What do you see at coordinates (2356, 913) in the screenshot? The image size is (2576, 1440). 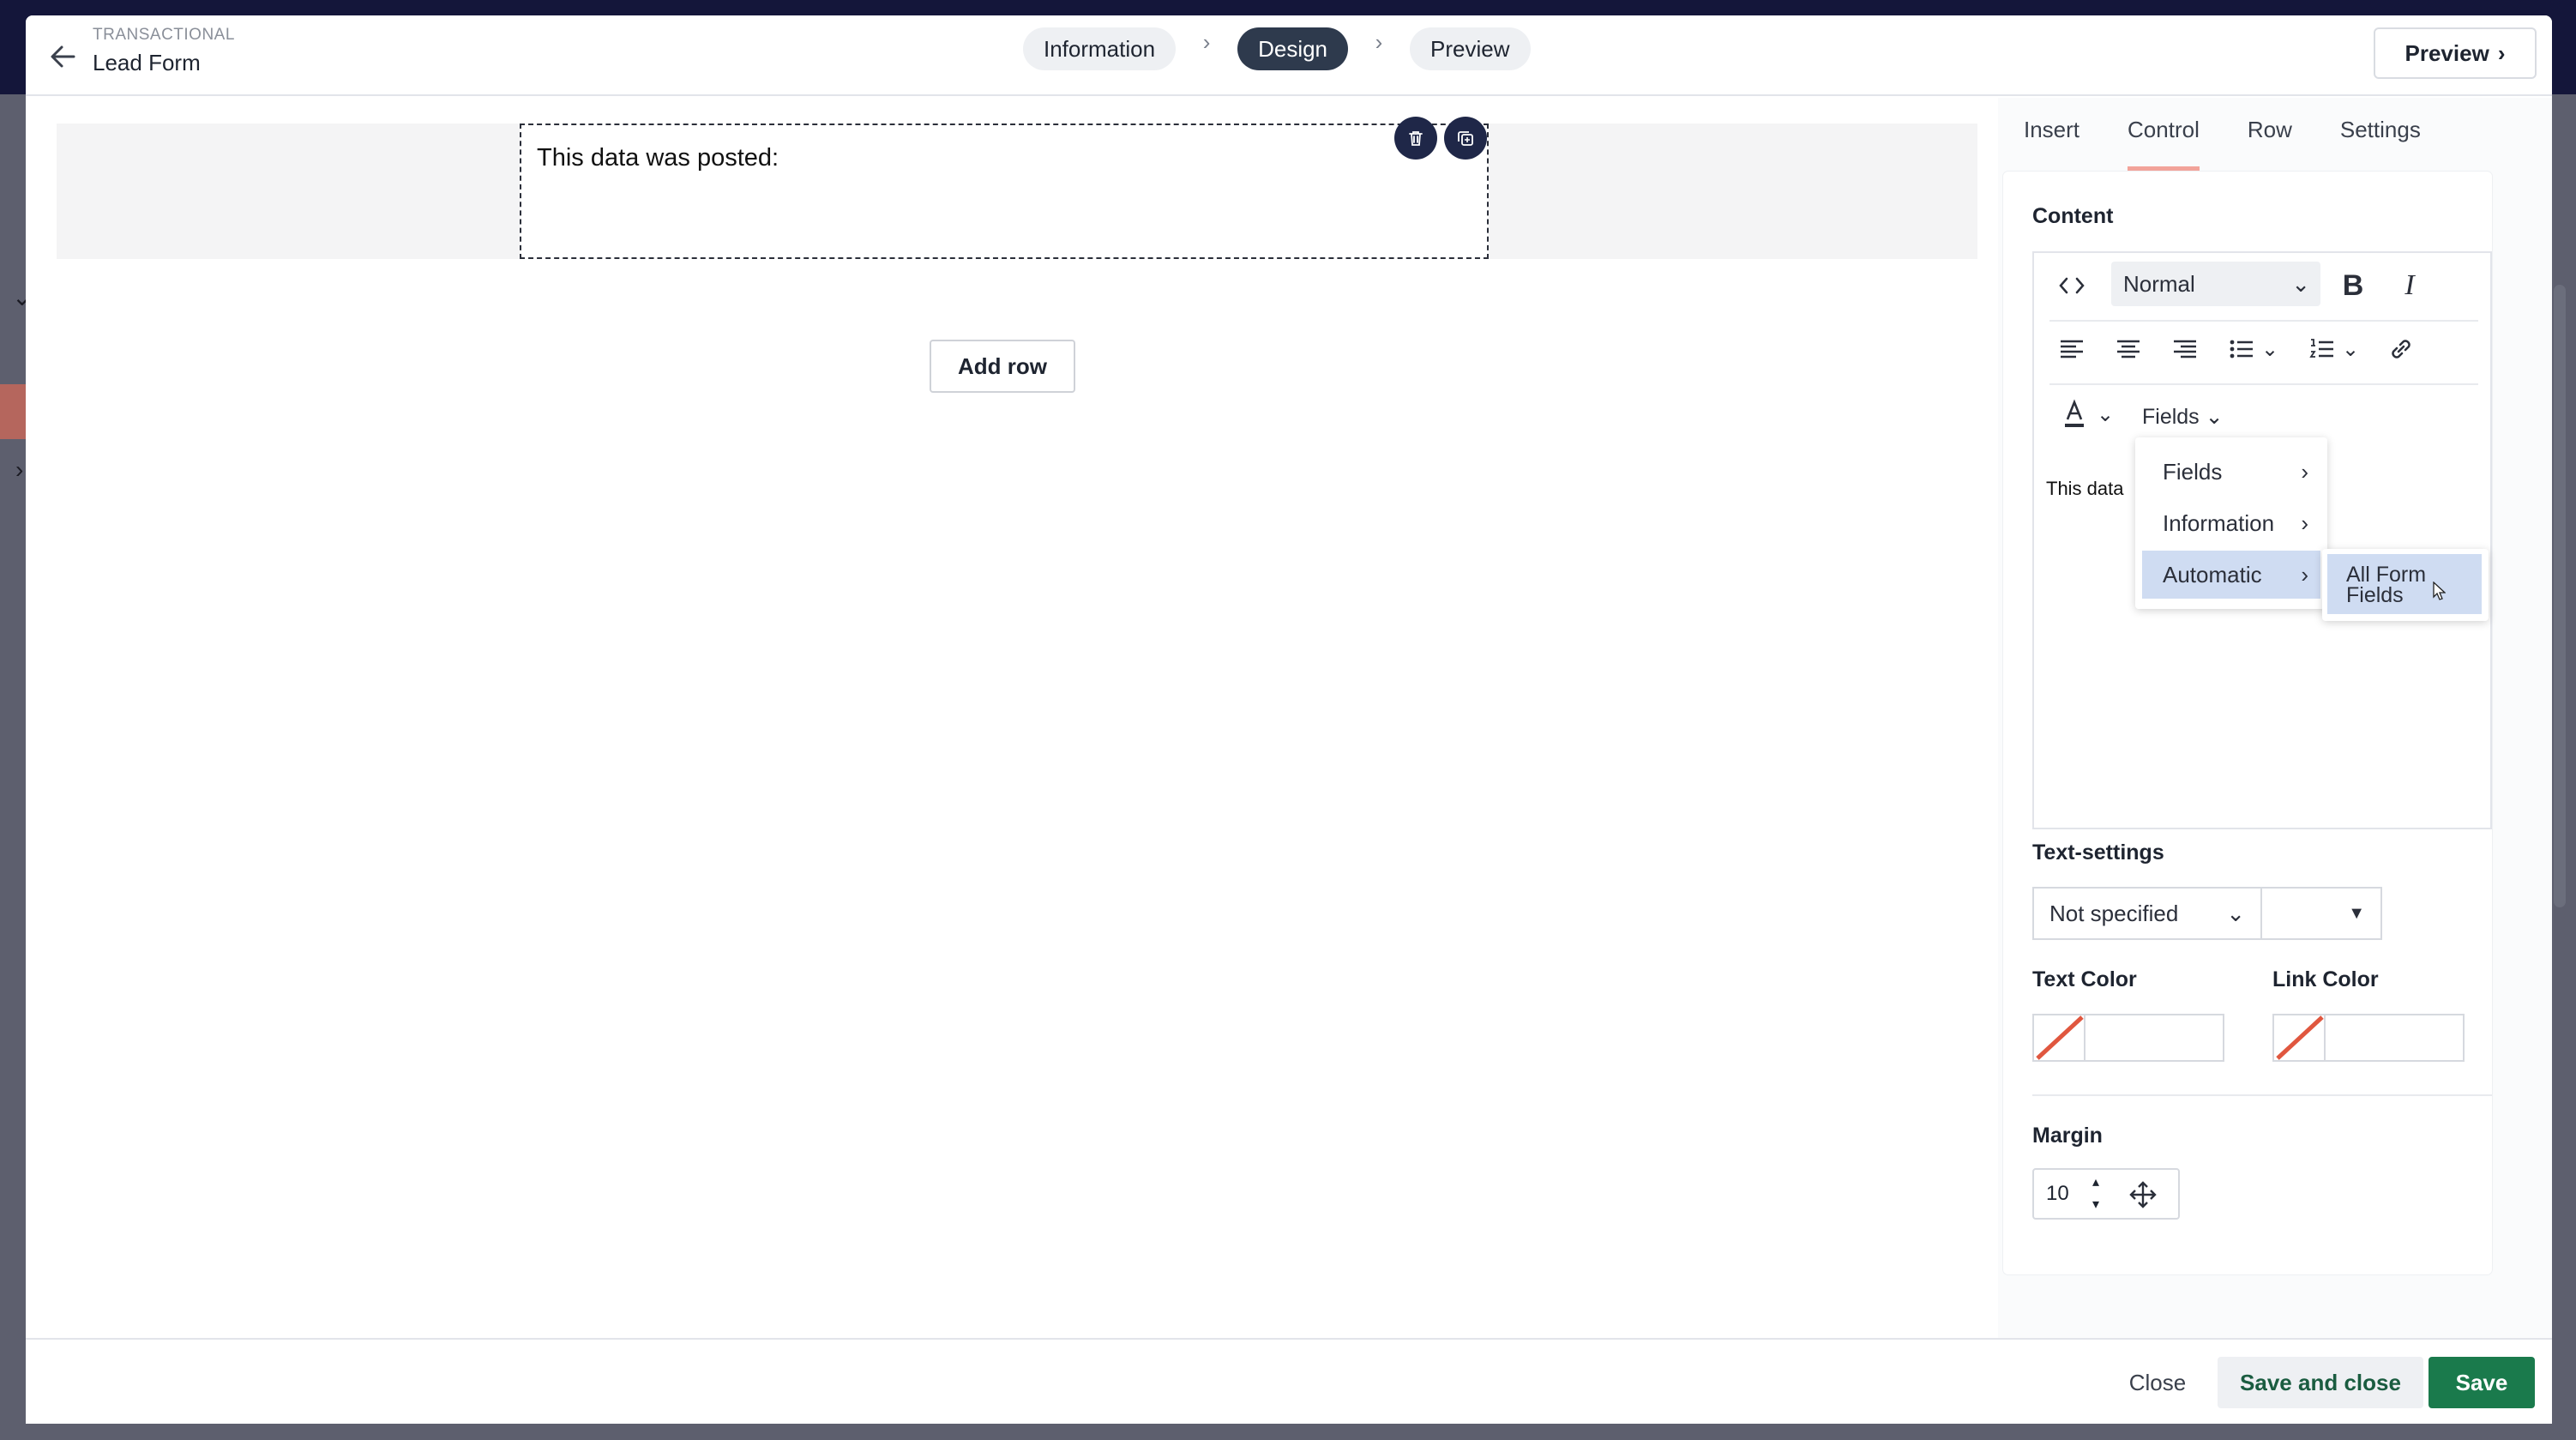 I see `caret-down-icon: ▼` at bounding box center [2356, 913].